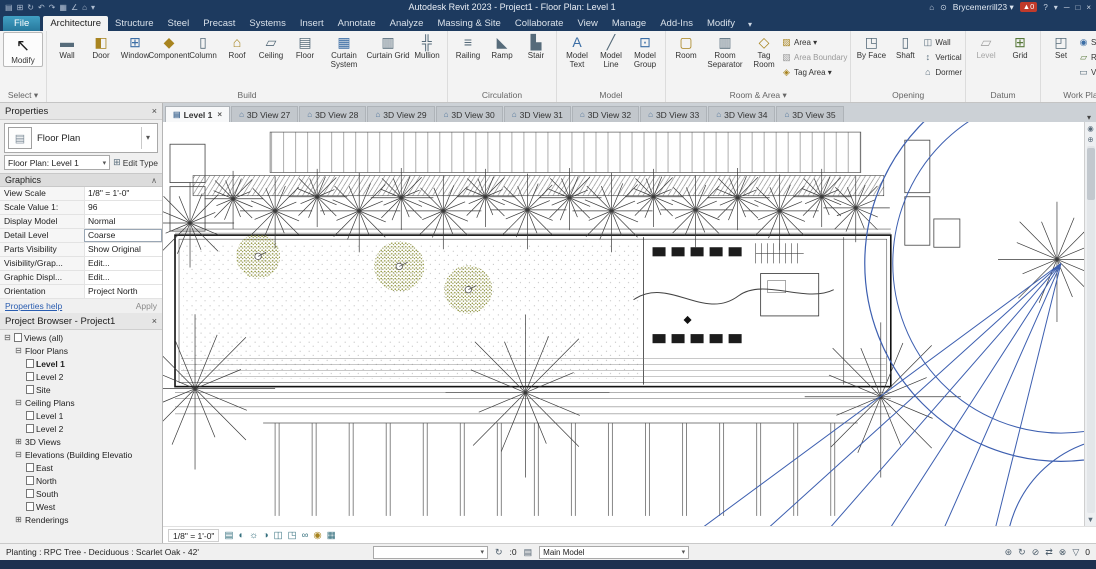  I want to click on detail-level-icon: ▤, so click(228, 535).